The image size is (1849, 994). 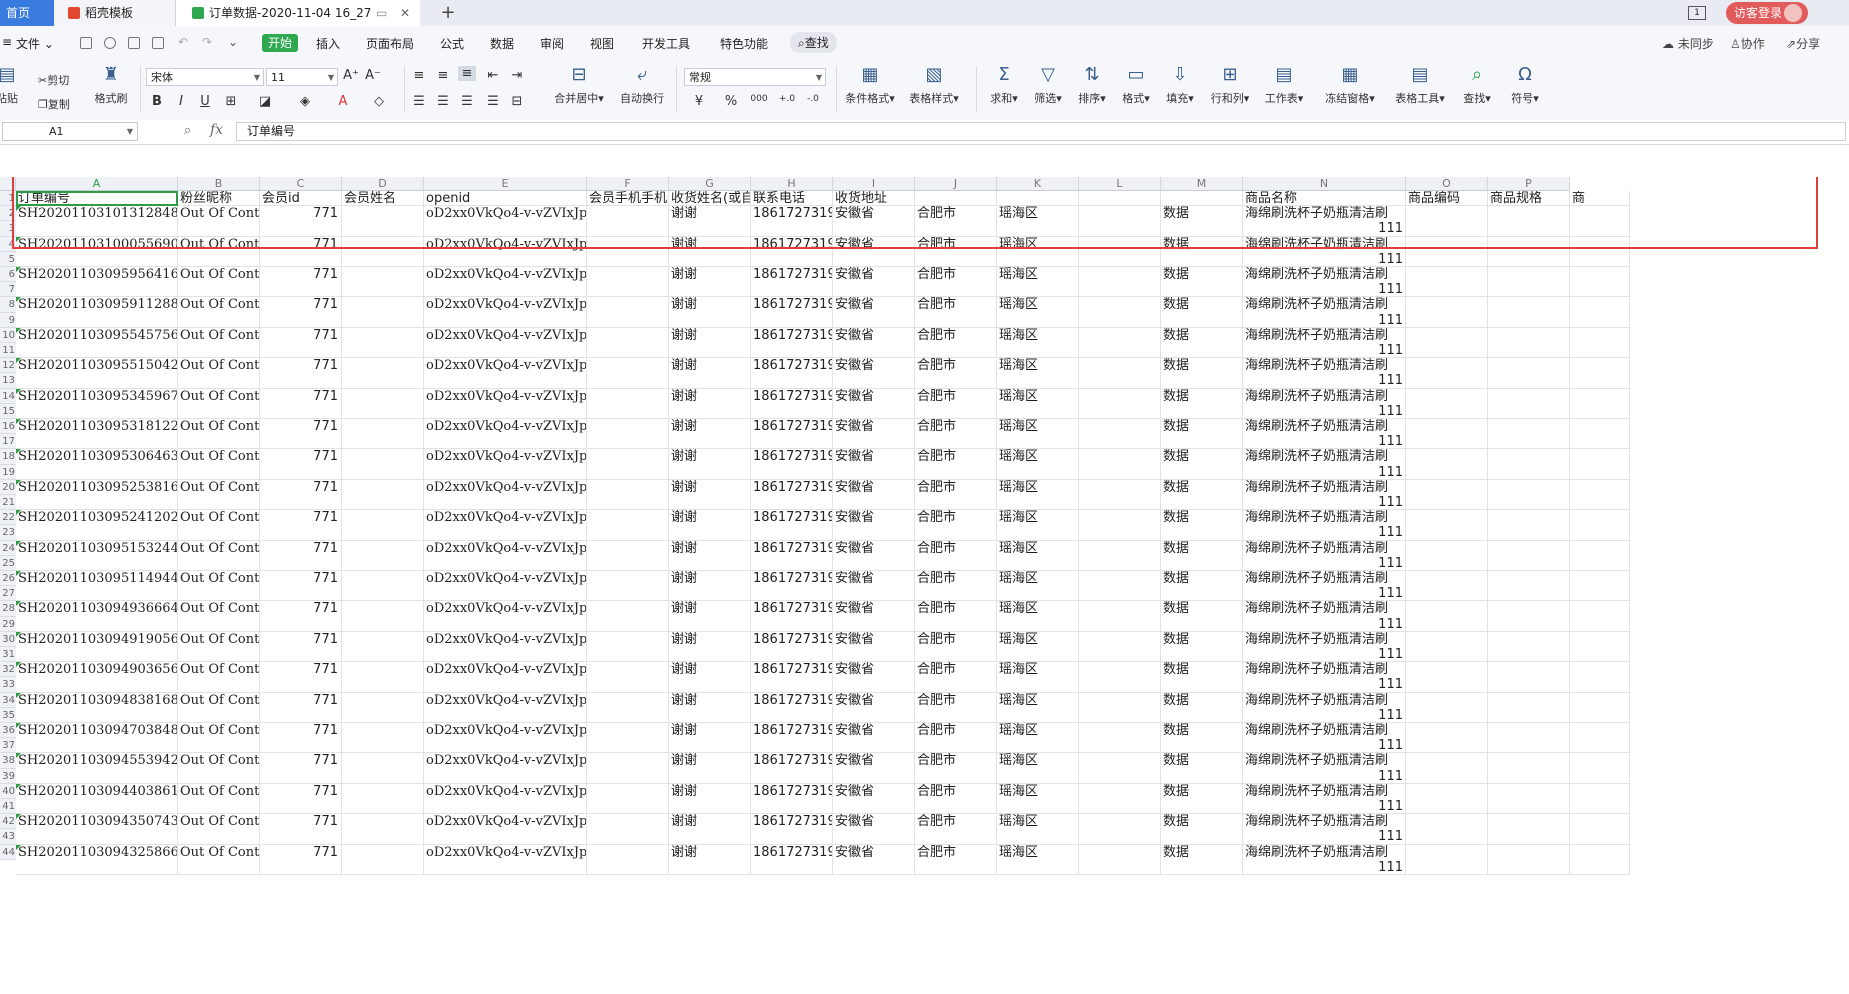 What do you see at coordinates (97, 434) in the screenshot?
I see `table-cell-a: SH202011030953181225232` at bounding box center [97, 434].